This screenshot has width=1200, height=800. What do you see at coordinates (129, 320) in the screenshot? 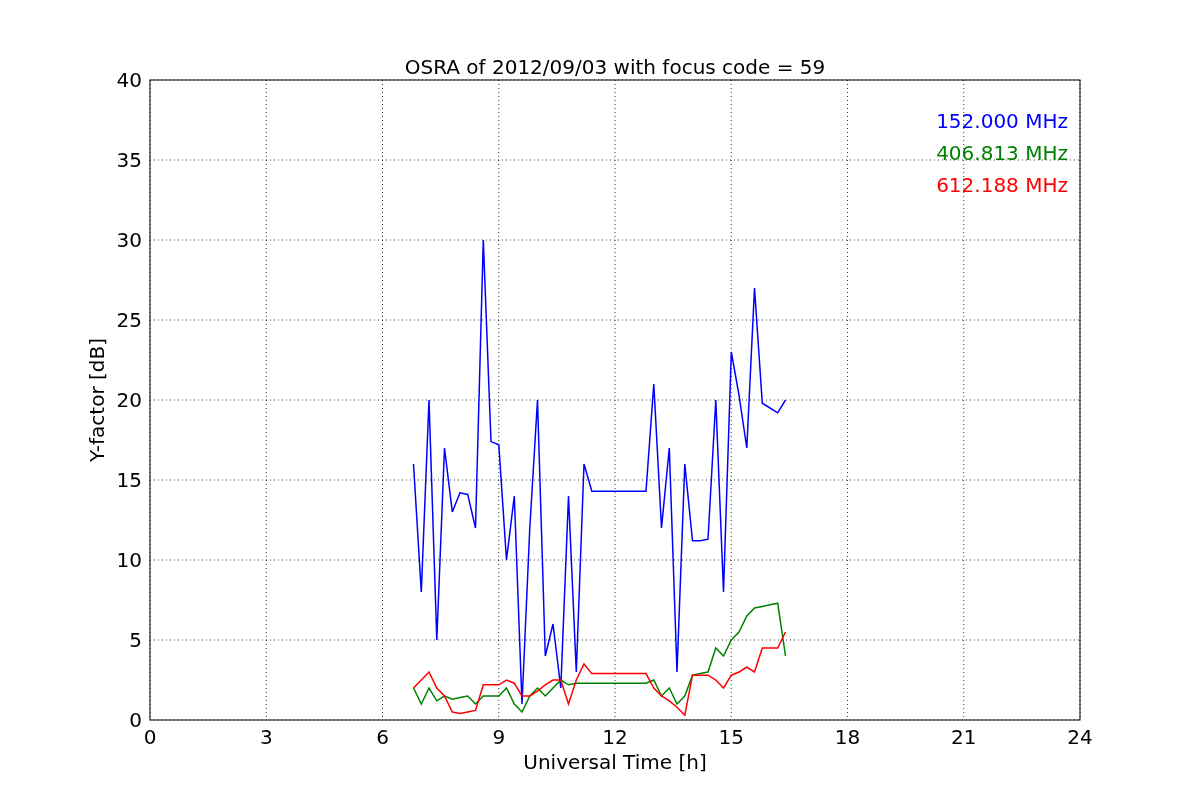
I see `tick-label: 25` at bounding box center [129, 320].